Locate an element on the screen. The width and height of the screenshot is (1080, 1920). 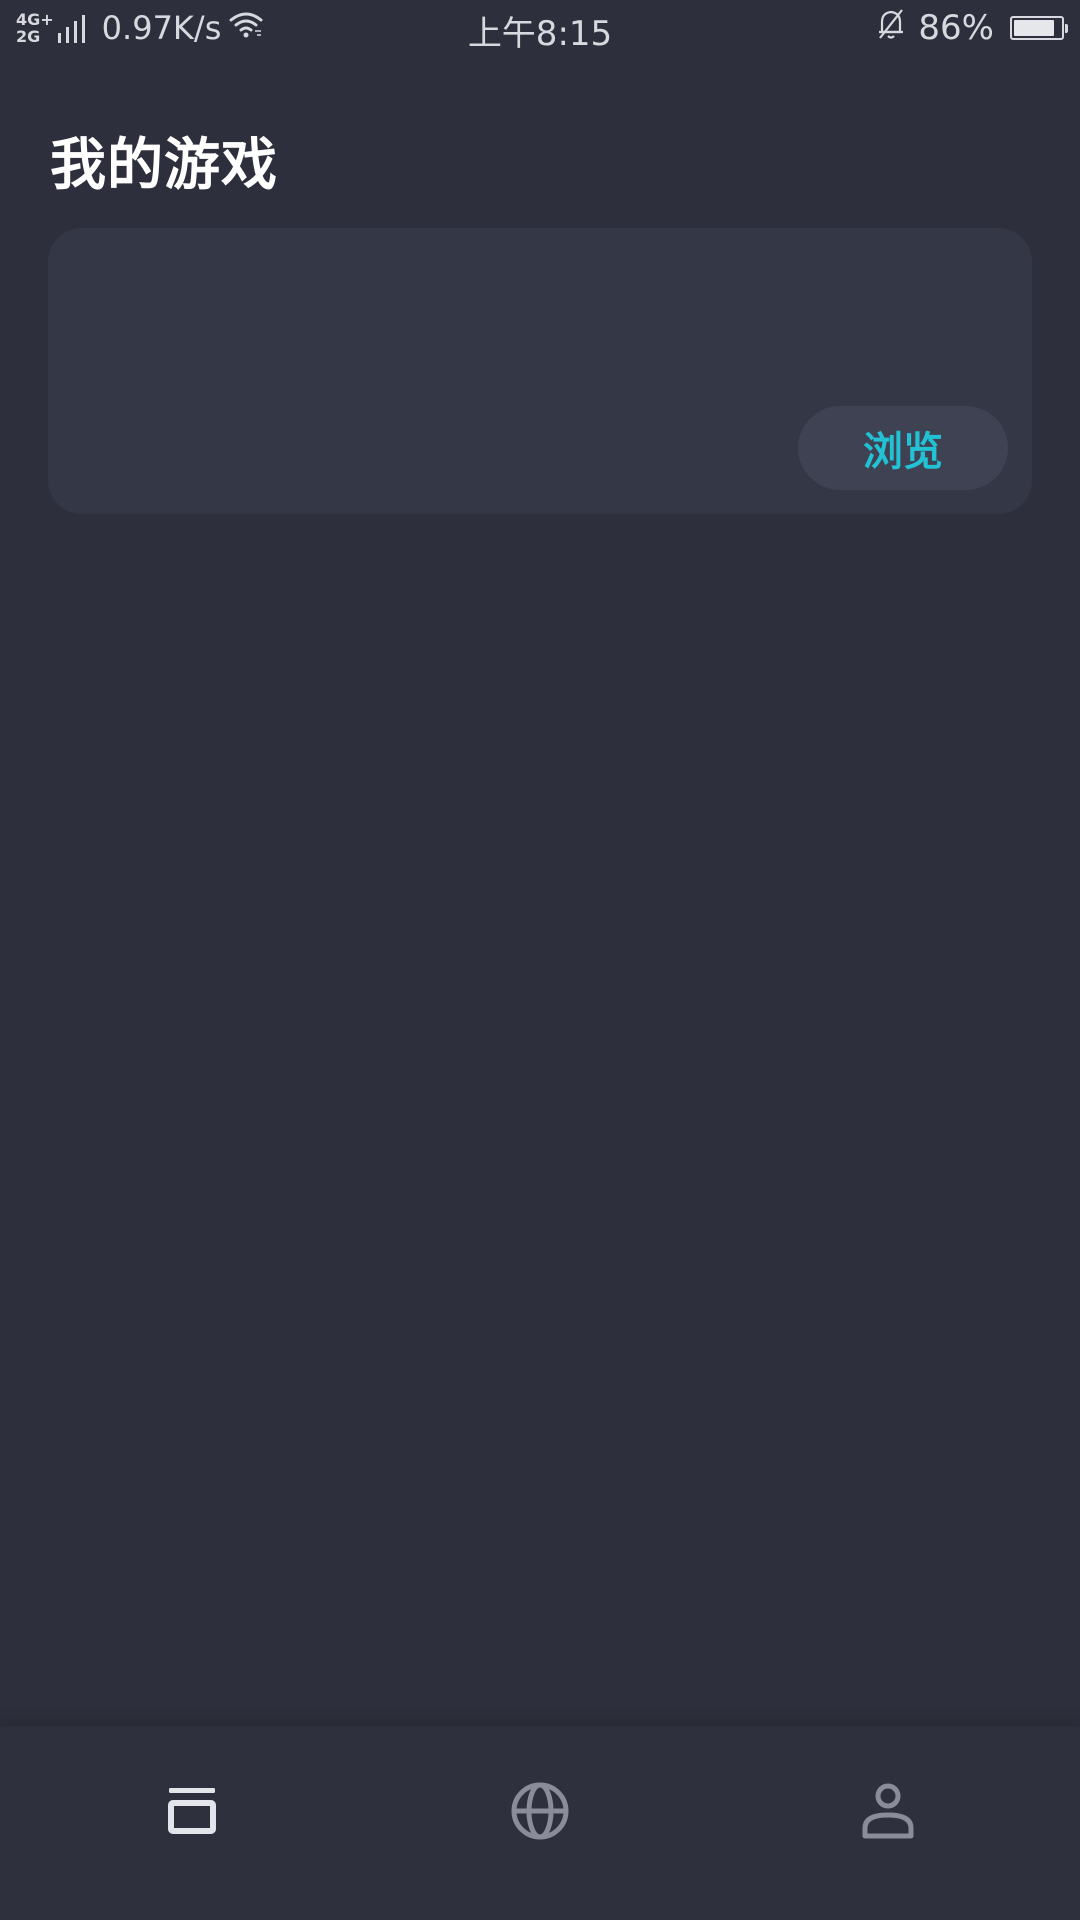
browse-button: 浏览 is located at coordinates (903, 448).